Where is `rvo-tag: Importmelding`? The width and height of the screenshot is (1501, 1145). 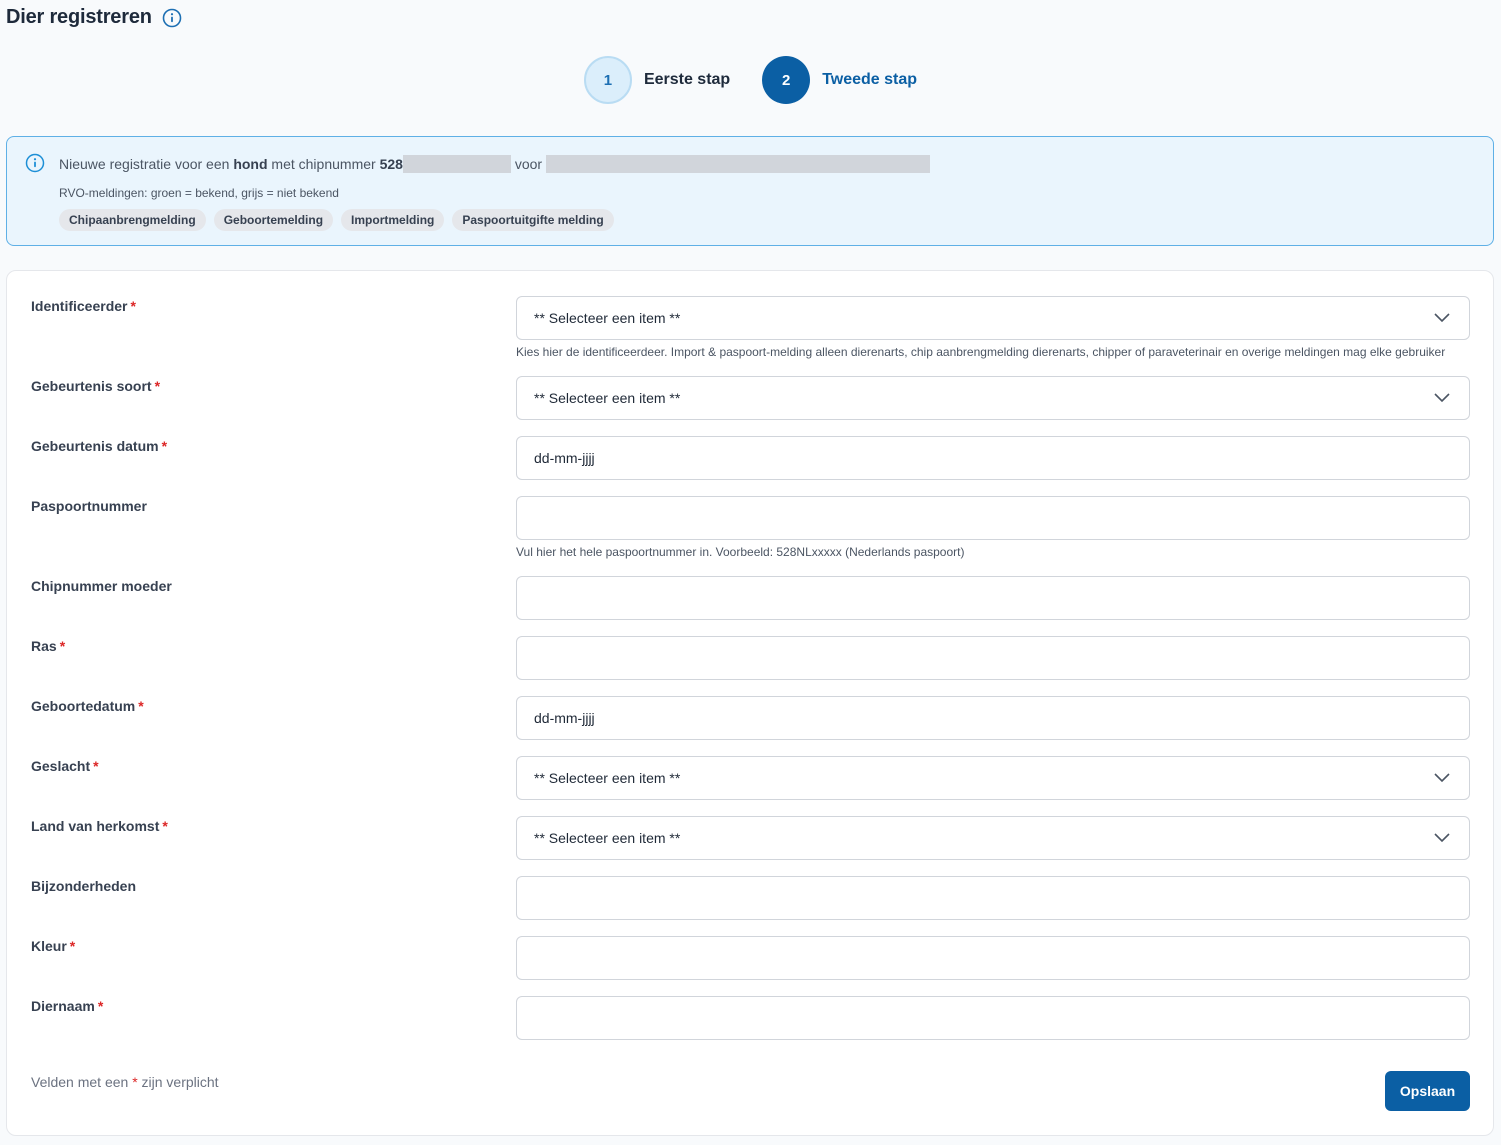
rvo-tag: Importmelding is located at coordinates (393, 220).